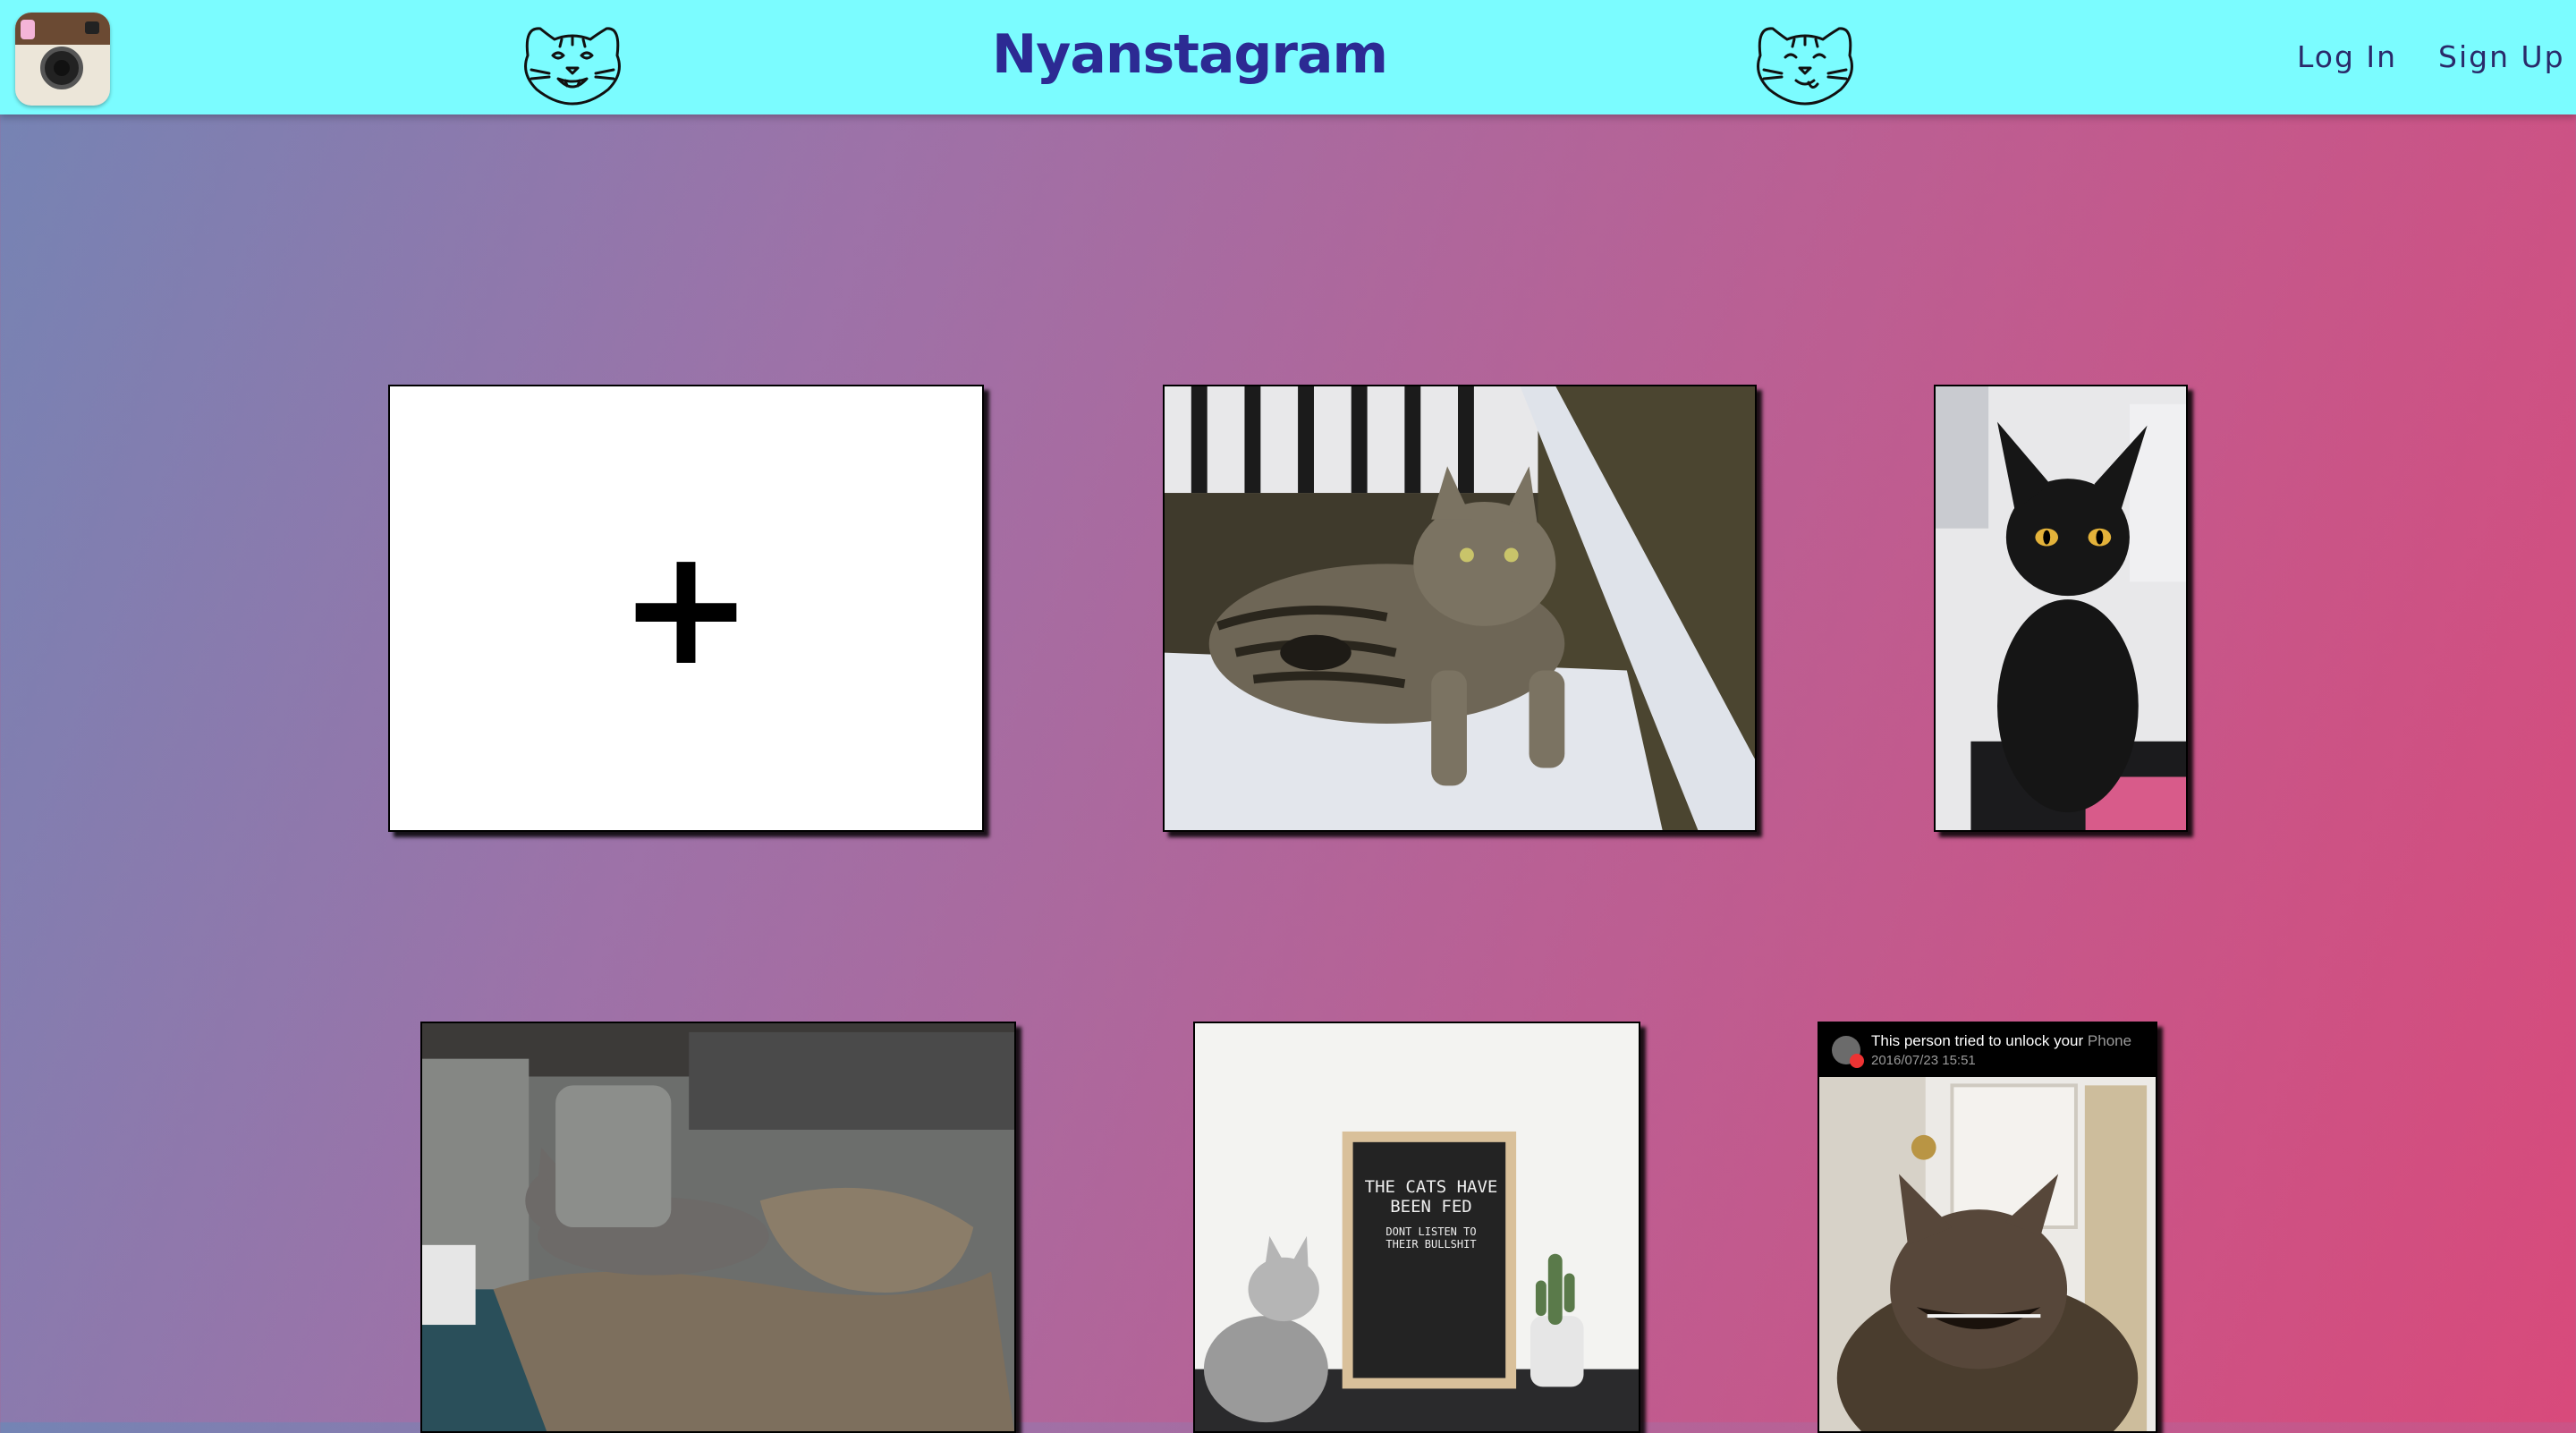  What do you see at coordinates (1431, 1207) in the screenshot?
I see `letterboard-line-2: BEEN FED` at bounding box center [1431, 1207].